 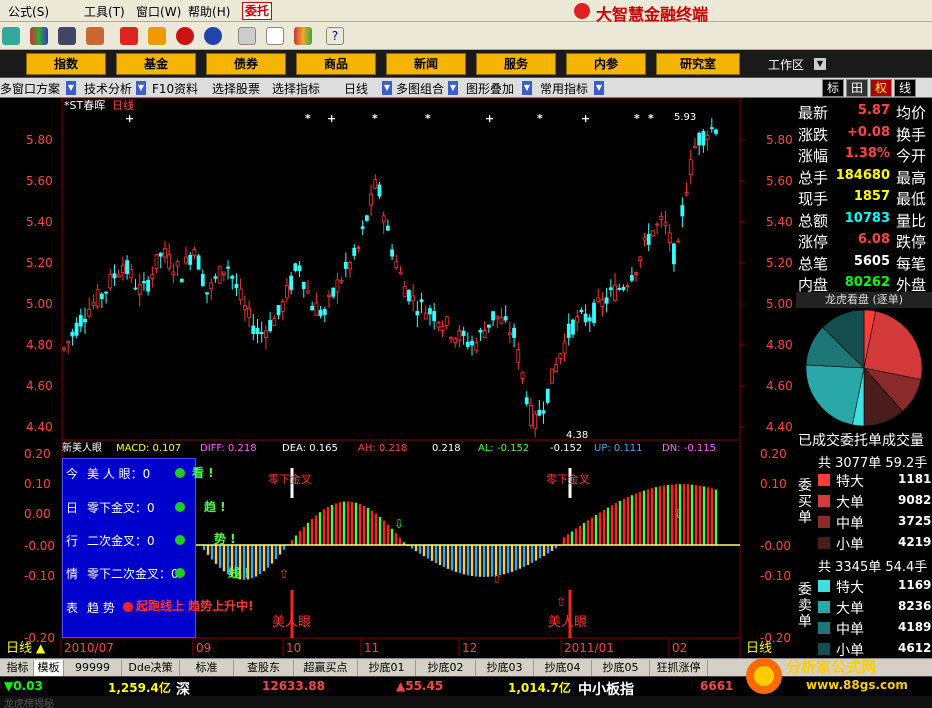 I want to click on tab-12: 狂抓涨停, so click(x=679, y=668).